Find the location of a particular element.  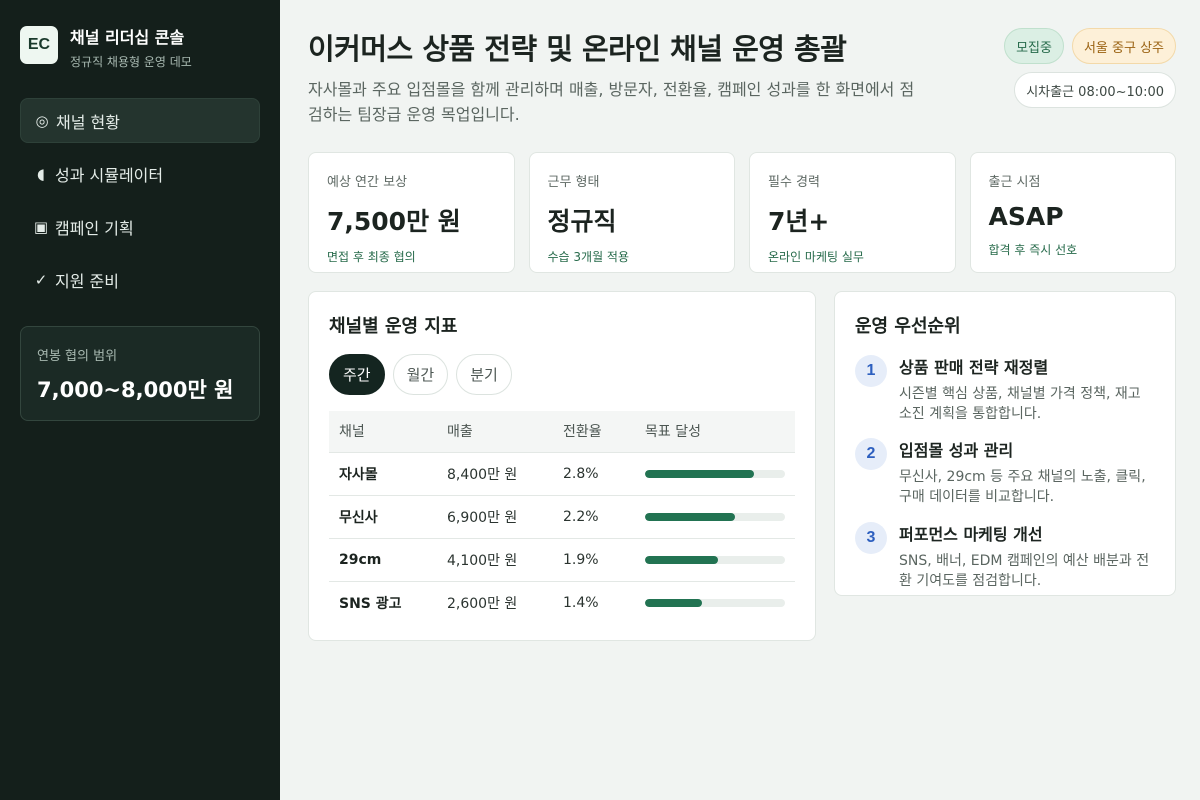

salary-range-label: 연봉 협의 범위 is located at coordinates (77, 356).